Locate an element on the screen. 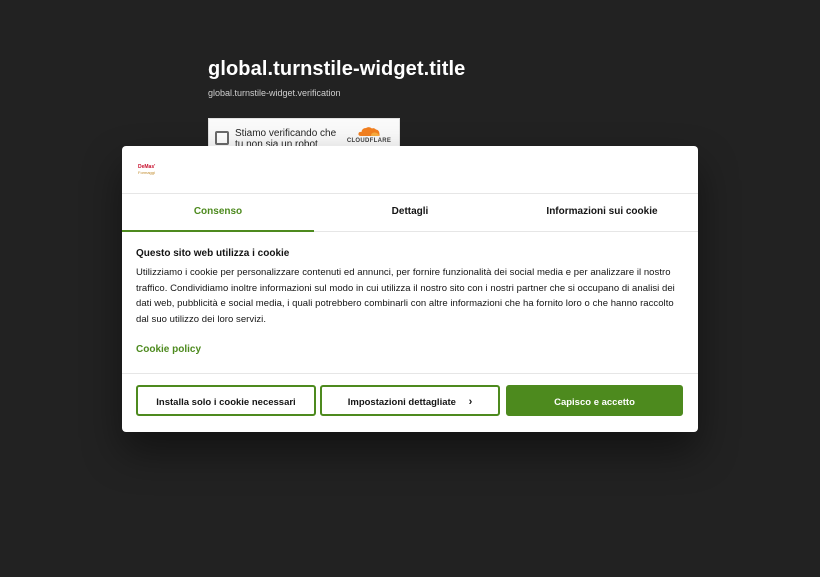  brand-logo: DeMas' Formaggi is located at coordinates (148, 170).